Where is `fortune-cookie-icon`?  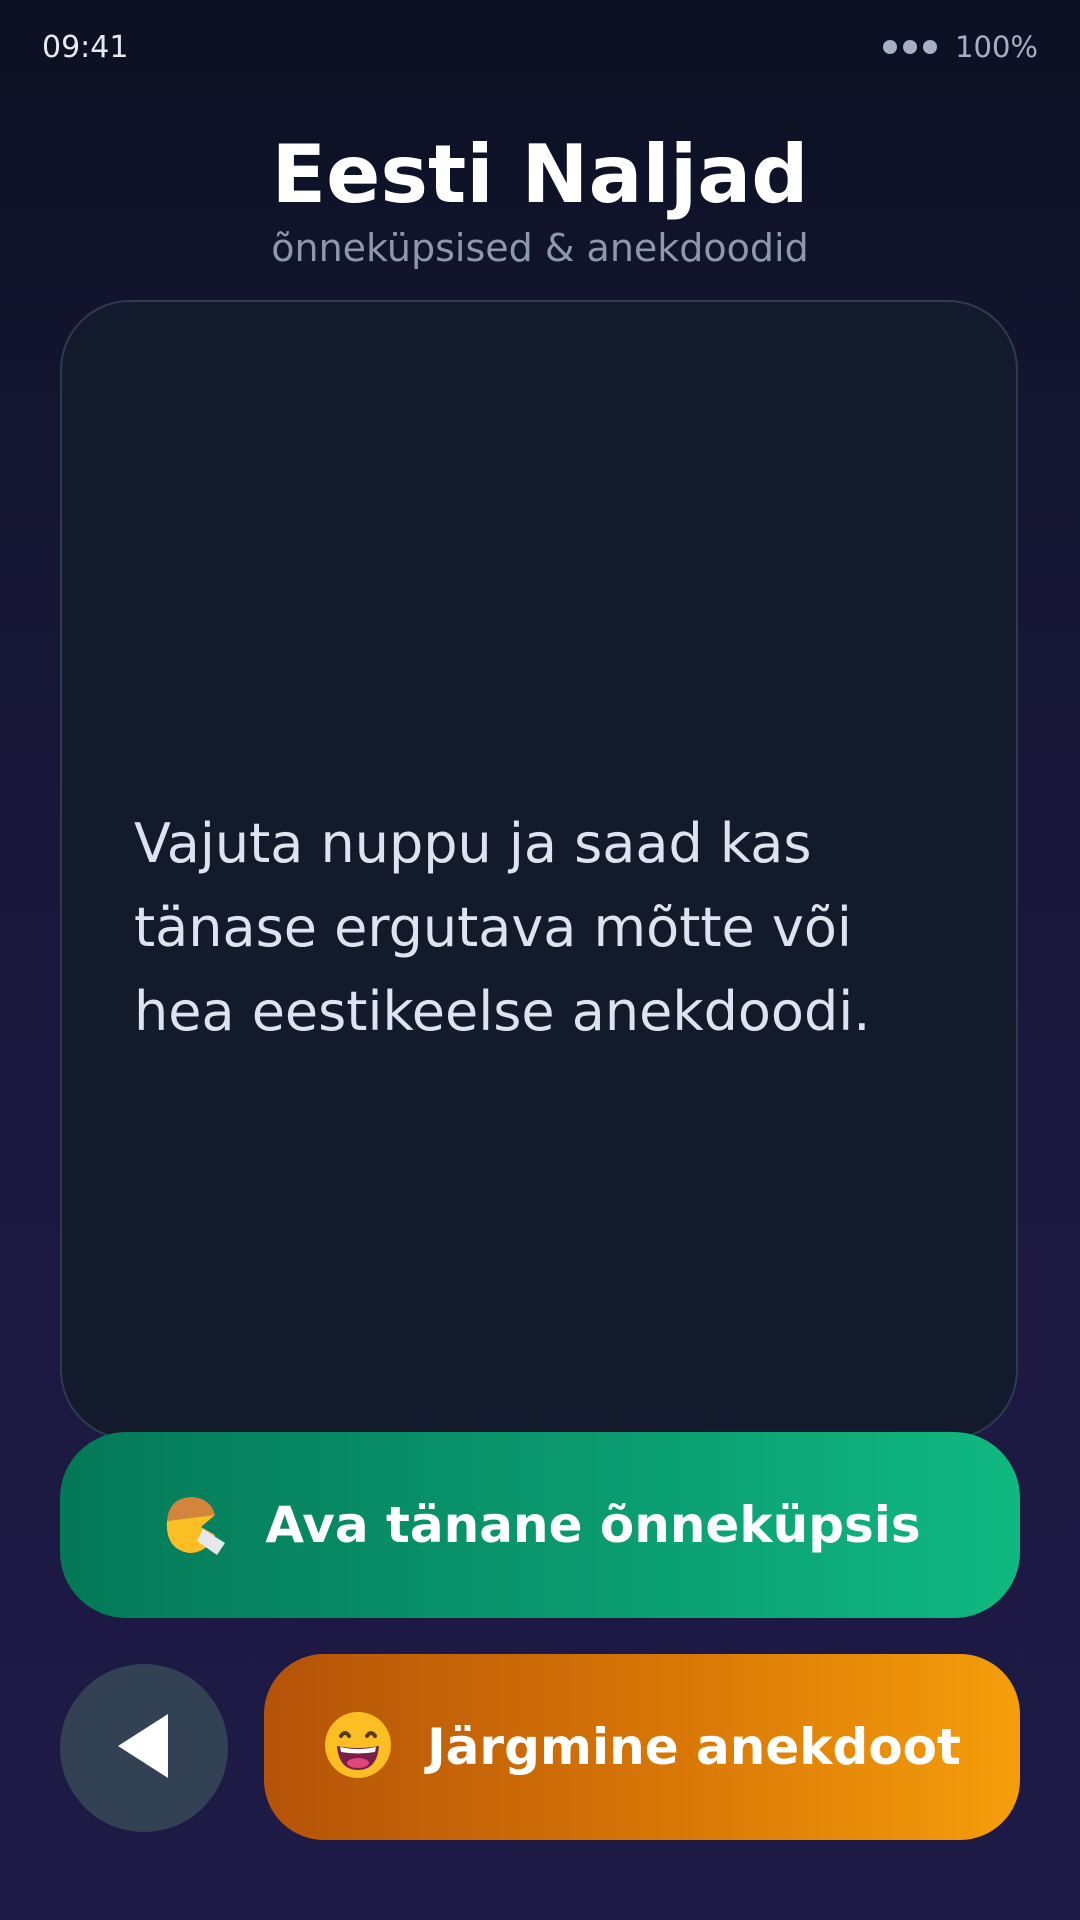 fortune-cookie-icon is located at coordinates (193, 1525).